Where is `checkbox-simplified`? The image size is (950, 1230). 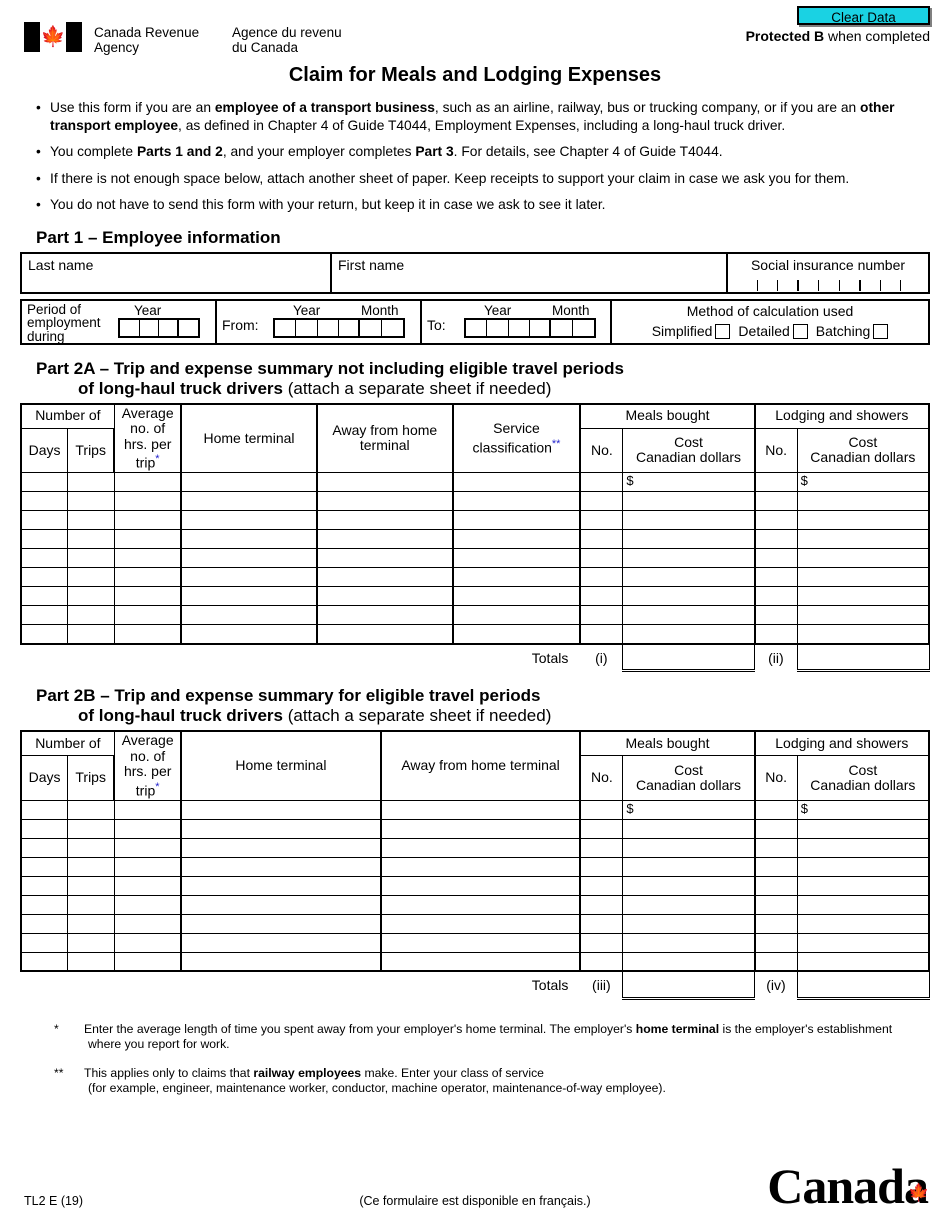 checkbox-simplified is located at coordinates (723, 331).